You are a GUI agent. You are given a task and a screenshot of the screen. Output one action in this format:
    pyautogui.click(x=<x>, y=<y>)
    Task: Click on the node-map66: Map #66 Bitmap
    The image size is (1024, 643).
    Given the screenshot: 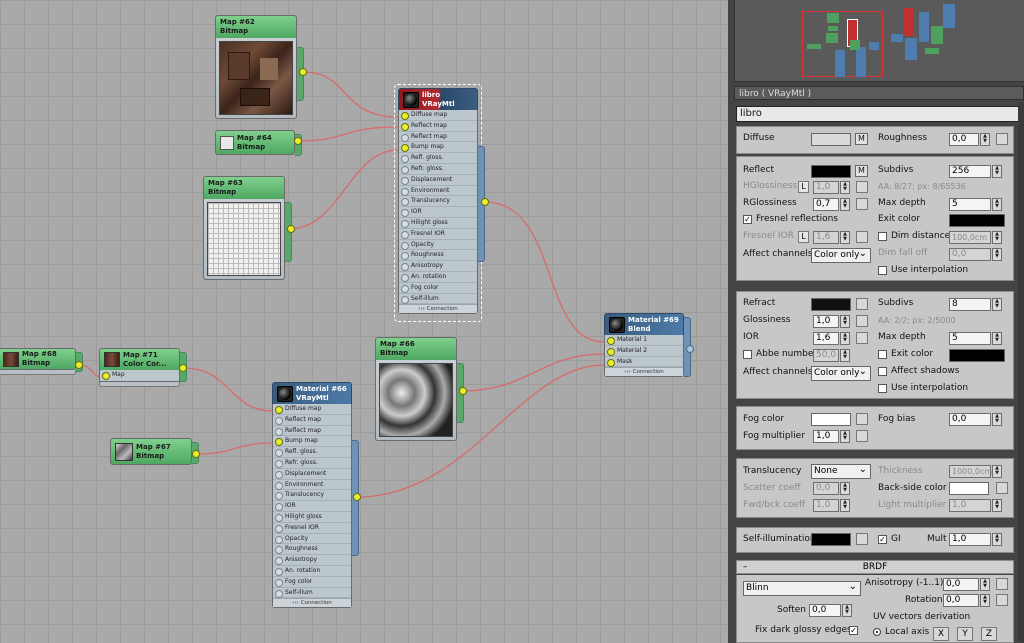 What is the action you would take?
    pyautogui.click(x=421, y=389)
    